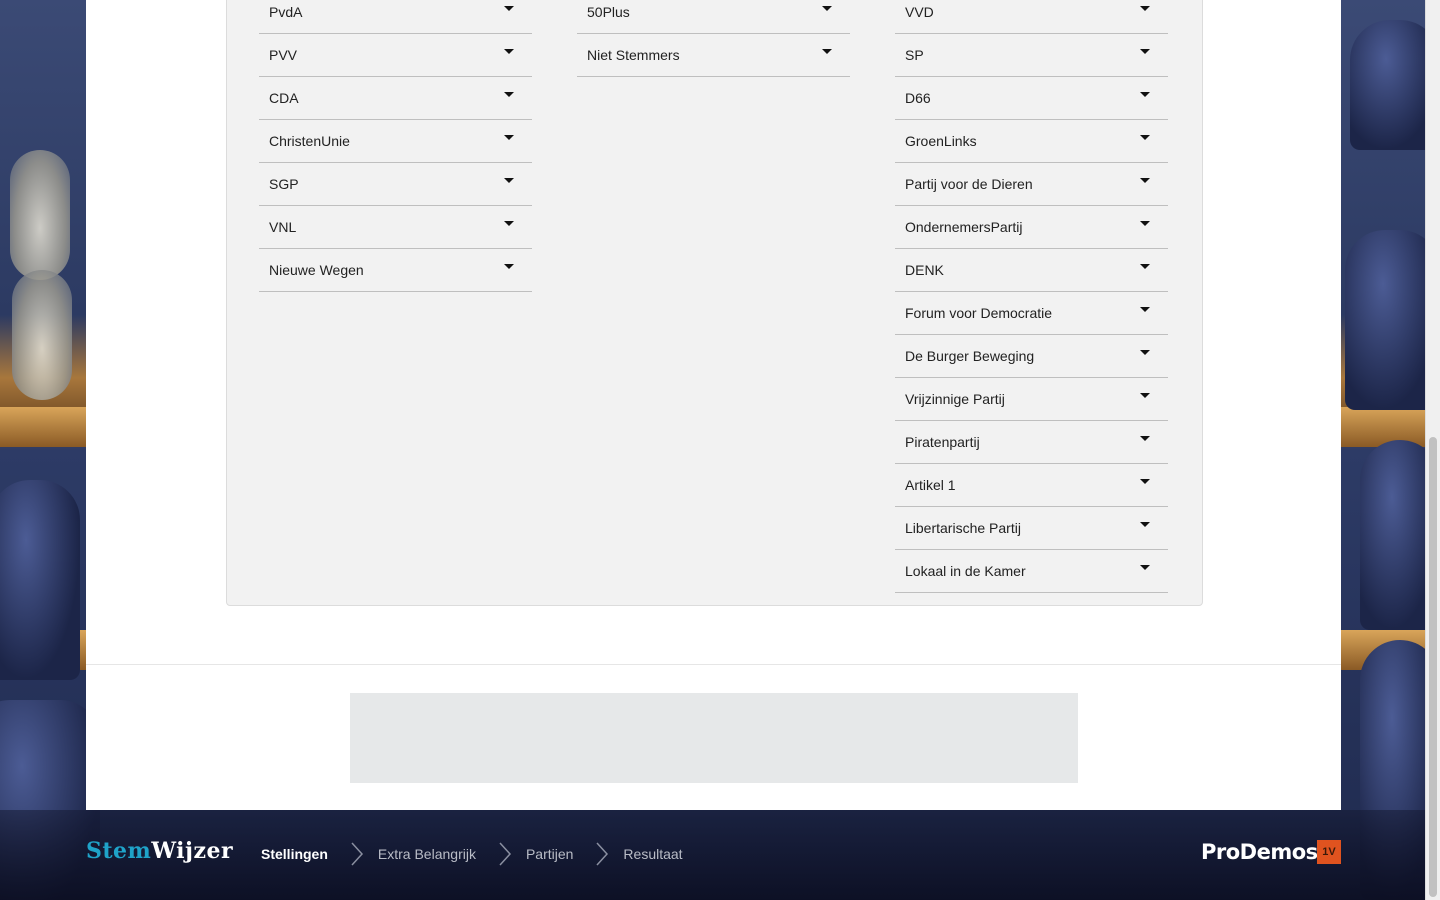 The width and height of the screenshot is (1440, 900). Describe the element at coordinates (284, 184) in the screenshot. I see `party-name: SGP` at that location.